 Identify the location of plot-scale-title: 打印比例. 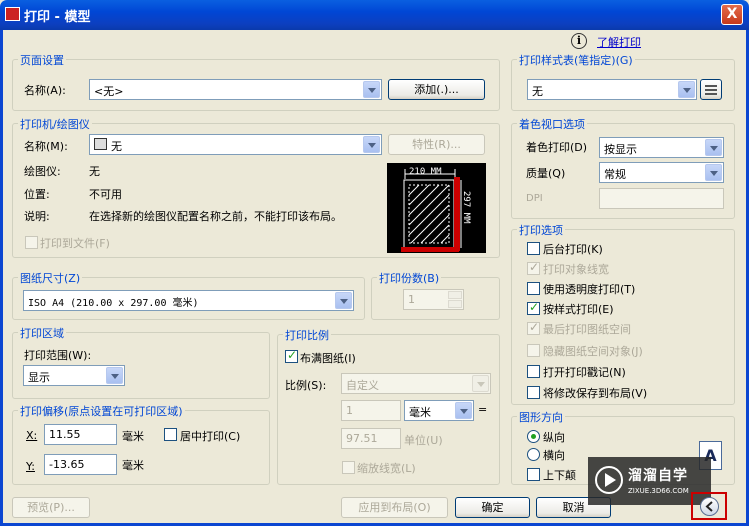
(307, 335).